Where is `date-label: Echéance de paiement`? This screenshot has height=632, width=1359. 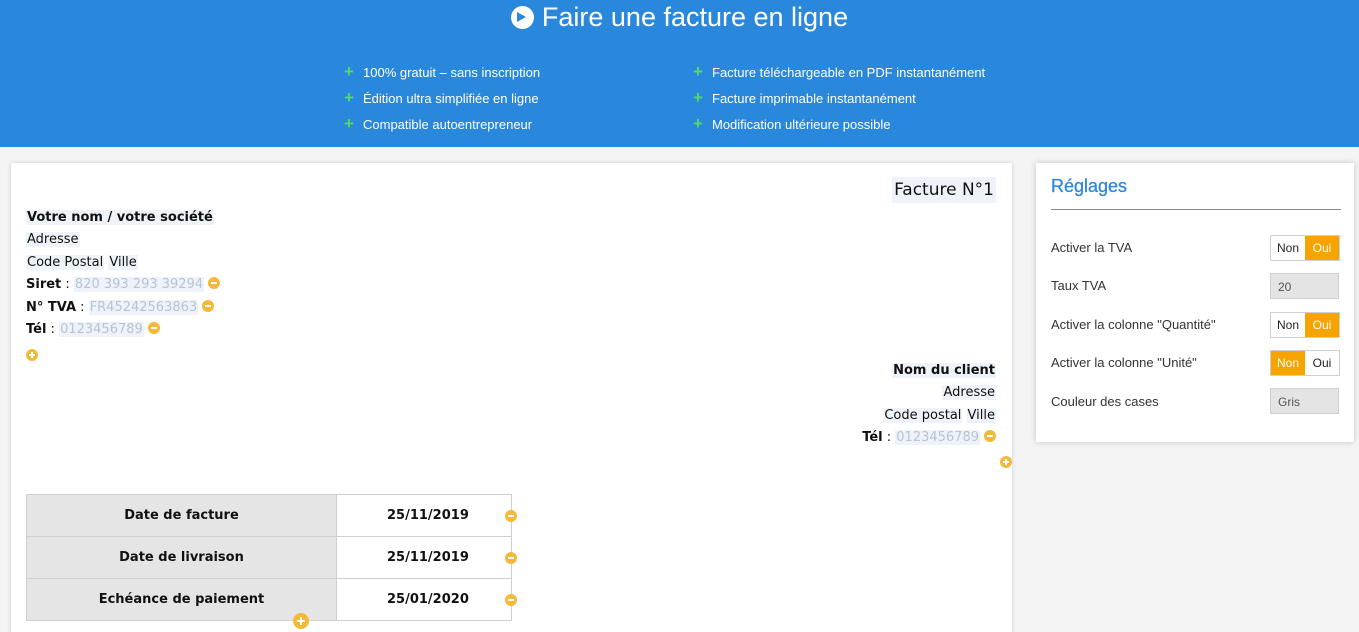 date-label: Echéance de paiement is located at coordinates (181, 599).